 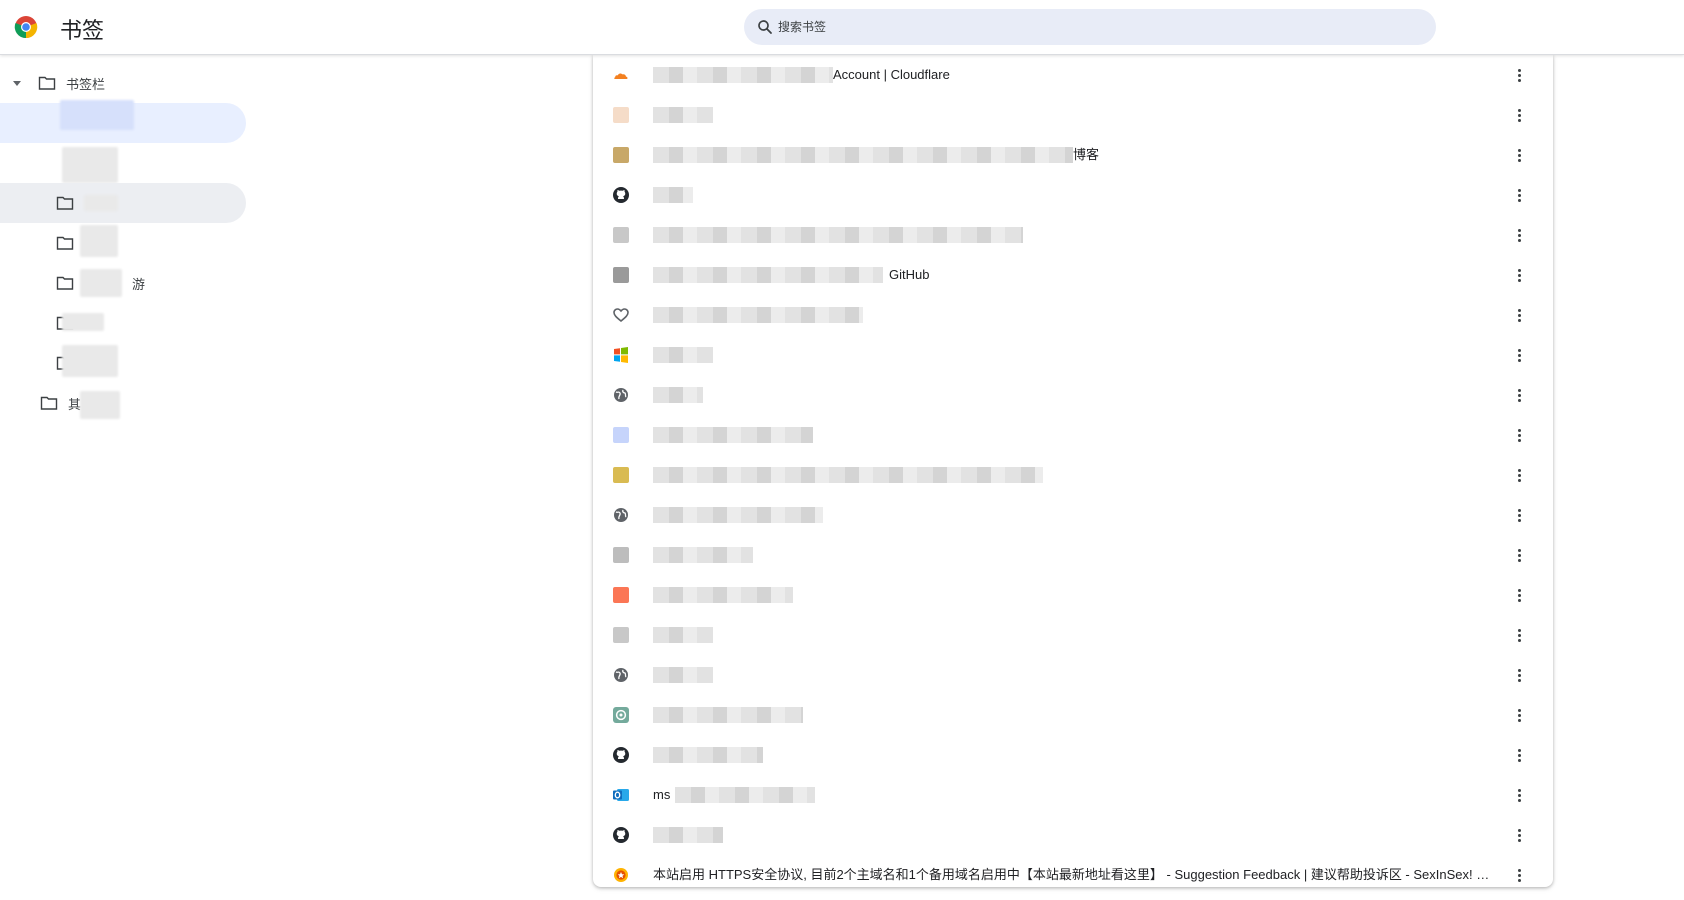 What do you see at coordinates (130, 477) in the screenshot?
I see `folder-tree: 书签栏 游 其` at bounding box center [130, 477].